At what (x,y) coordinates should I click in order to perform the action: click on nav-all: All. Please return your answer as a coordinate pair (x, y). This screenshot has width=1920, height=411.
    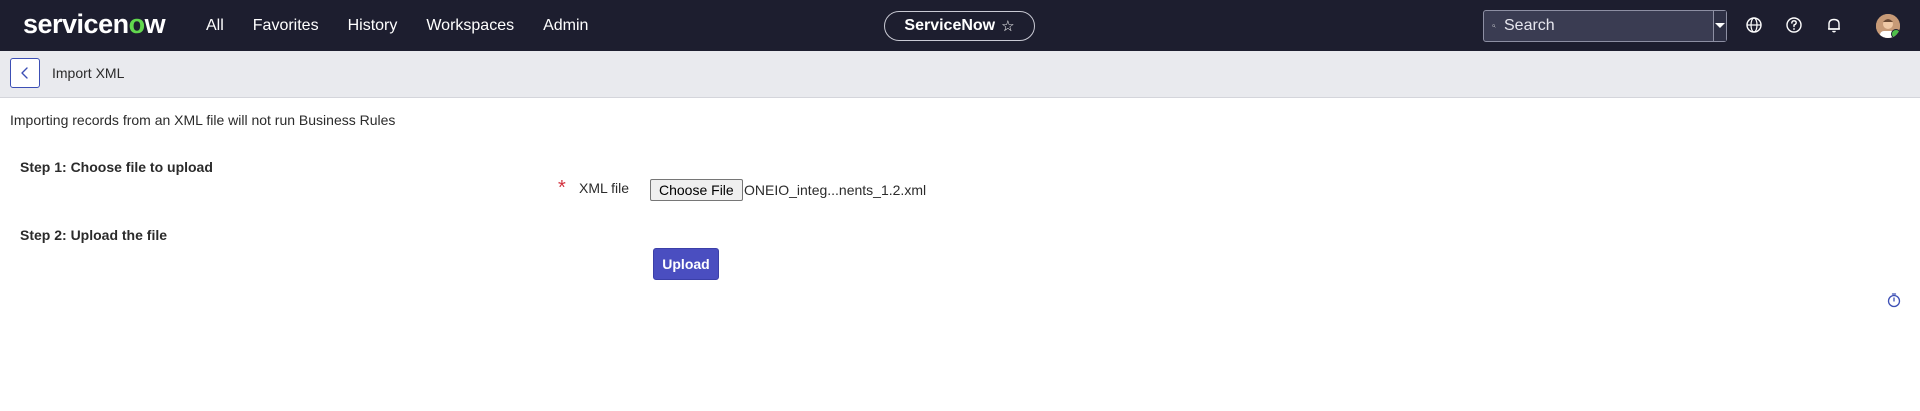
    Looking at the image, I should click on (215, 26).